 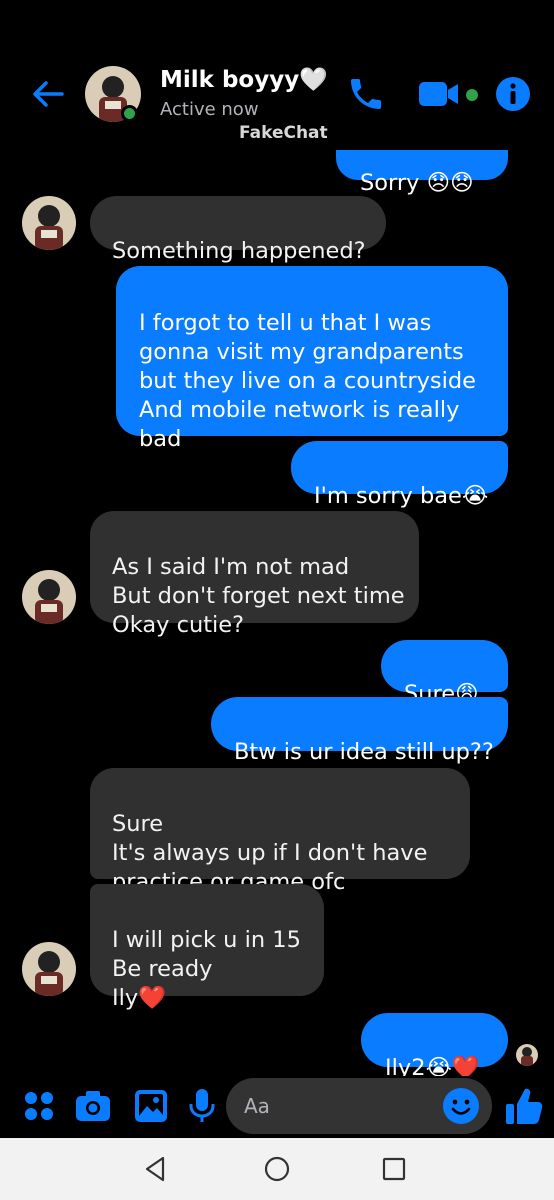 What do you see at coordinates (244, 79) in the screenshot?
I see `contact-name: Milk boyyy🤍` at bounding box center [244, 79].